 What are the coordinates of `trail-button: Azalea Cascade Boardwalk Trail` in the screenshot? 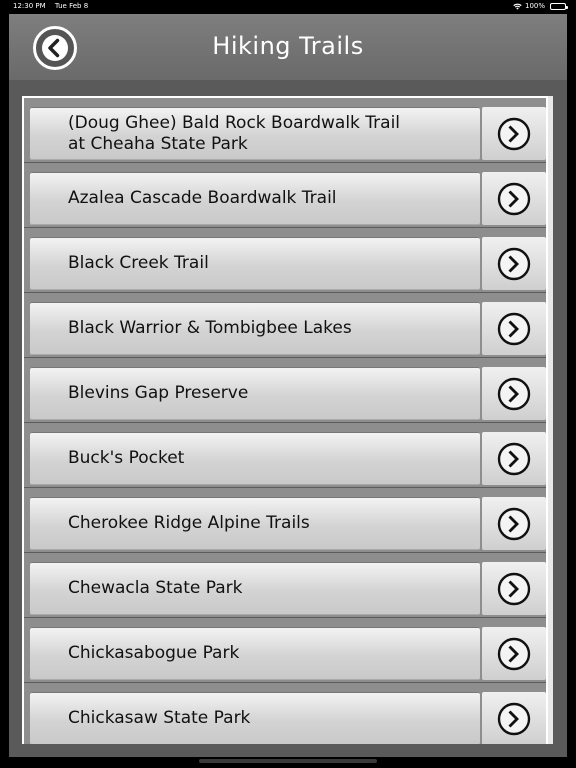 It's located at (255, 198).